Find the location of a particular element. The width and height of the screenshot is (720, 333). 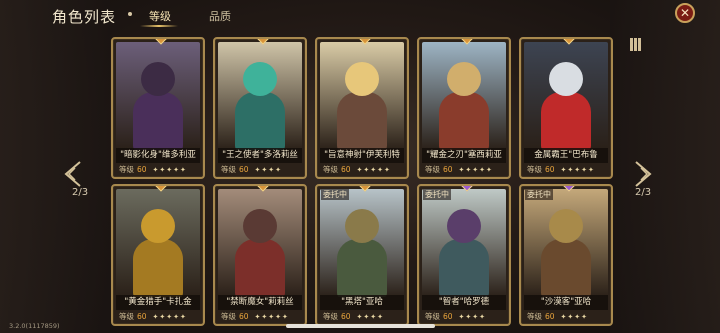

character-name: "耀金之刃"塞西莉亚 is located at coordinates (464, 155).